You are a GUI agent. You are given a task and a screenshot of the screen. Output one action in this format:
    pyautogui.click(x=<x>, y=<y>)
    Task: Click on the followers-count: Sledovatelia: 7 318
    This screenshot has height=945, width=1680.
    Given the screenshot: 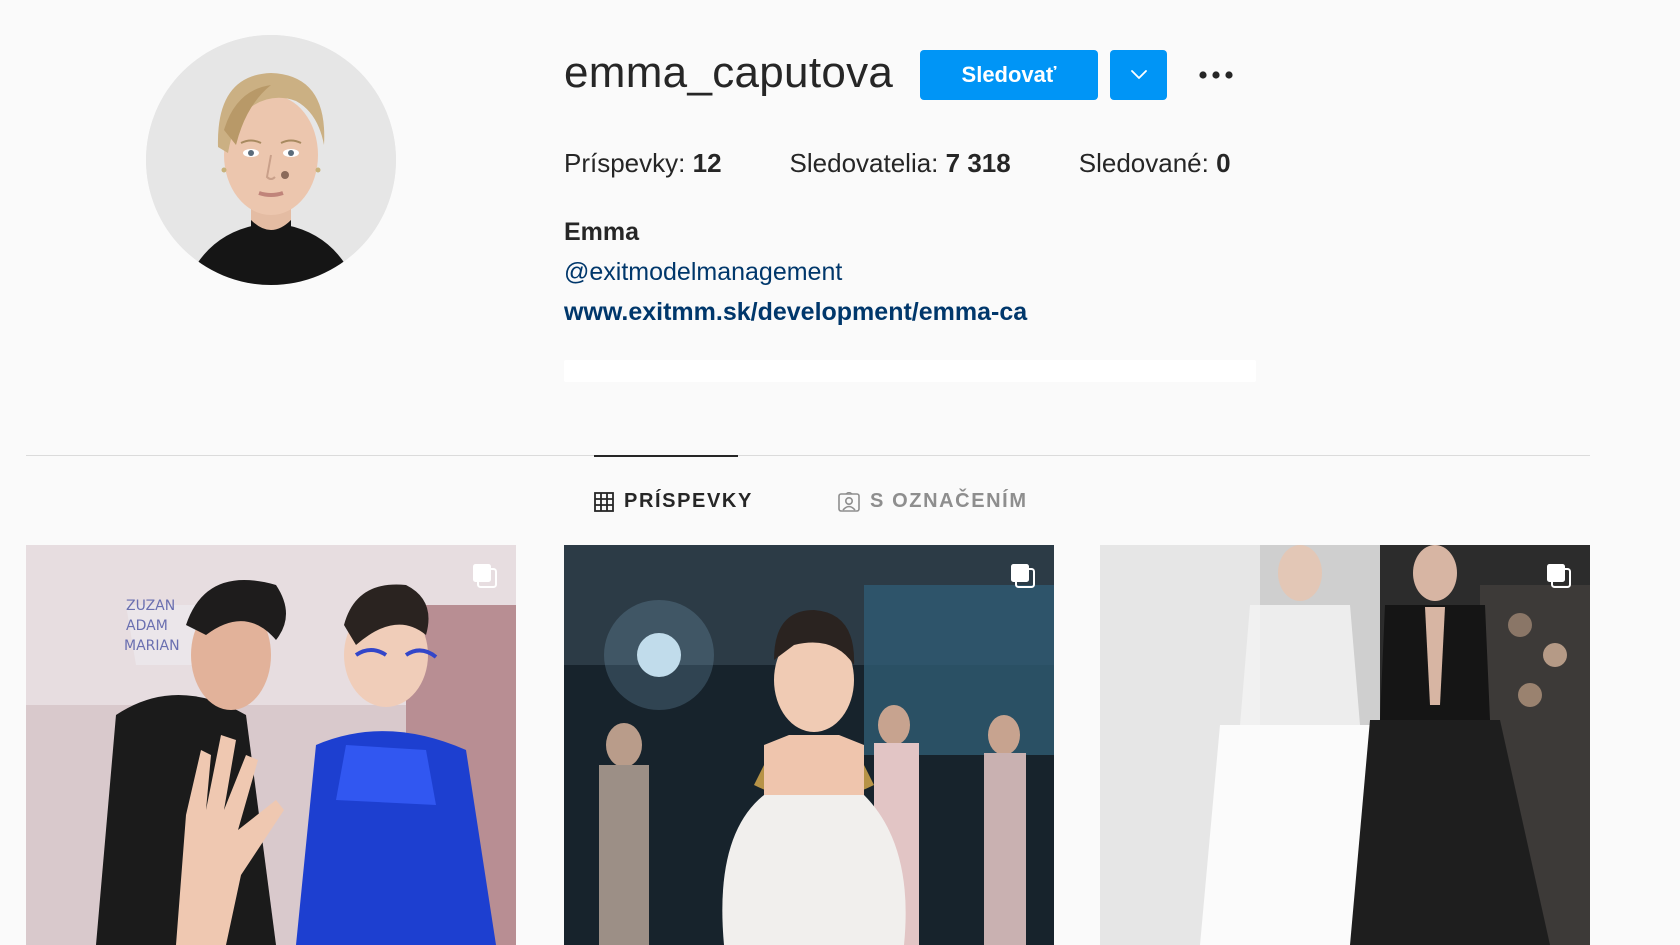 What is the action you would take?
    pyautogui.click(x=900, y=163)
    